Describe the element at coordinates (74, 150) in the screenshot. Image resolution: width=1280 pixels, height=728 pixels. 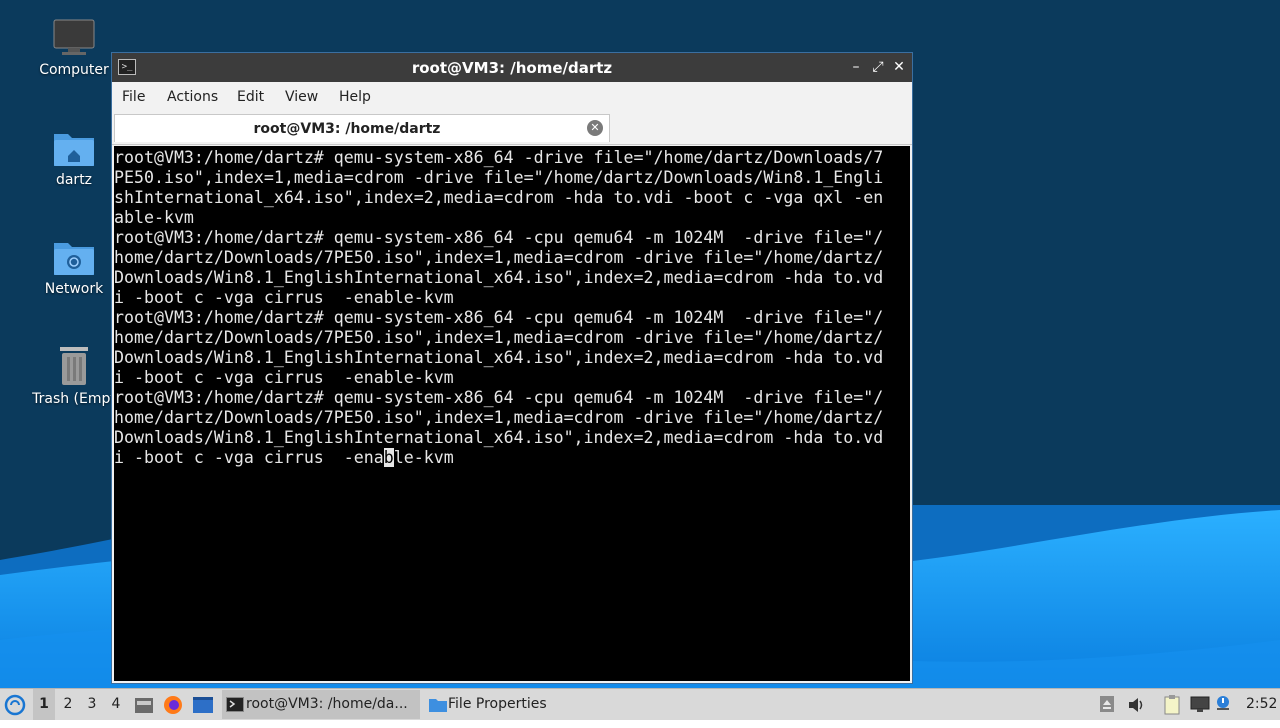
I see `home-folder-icon` at that location.